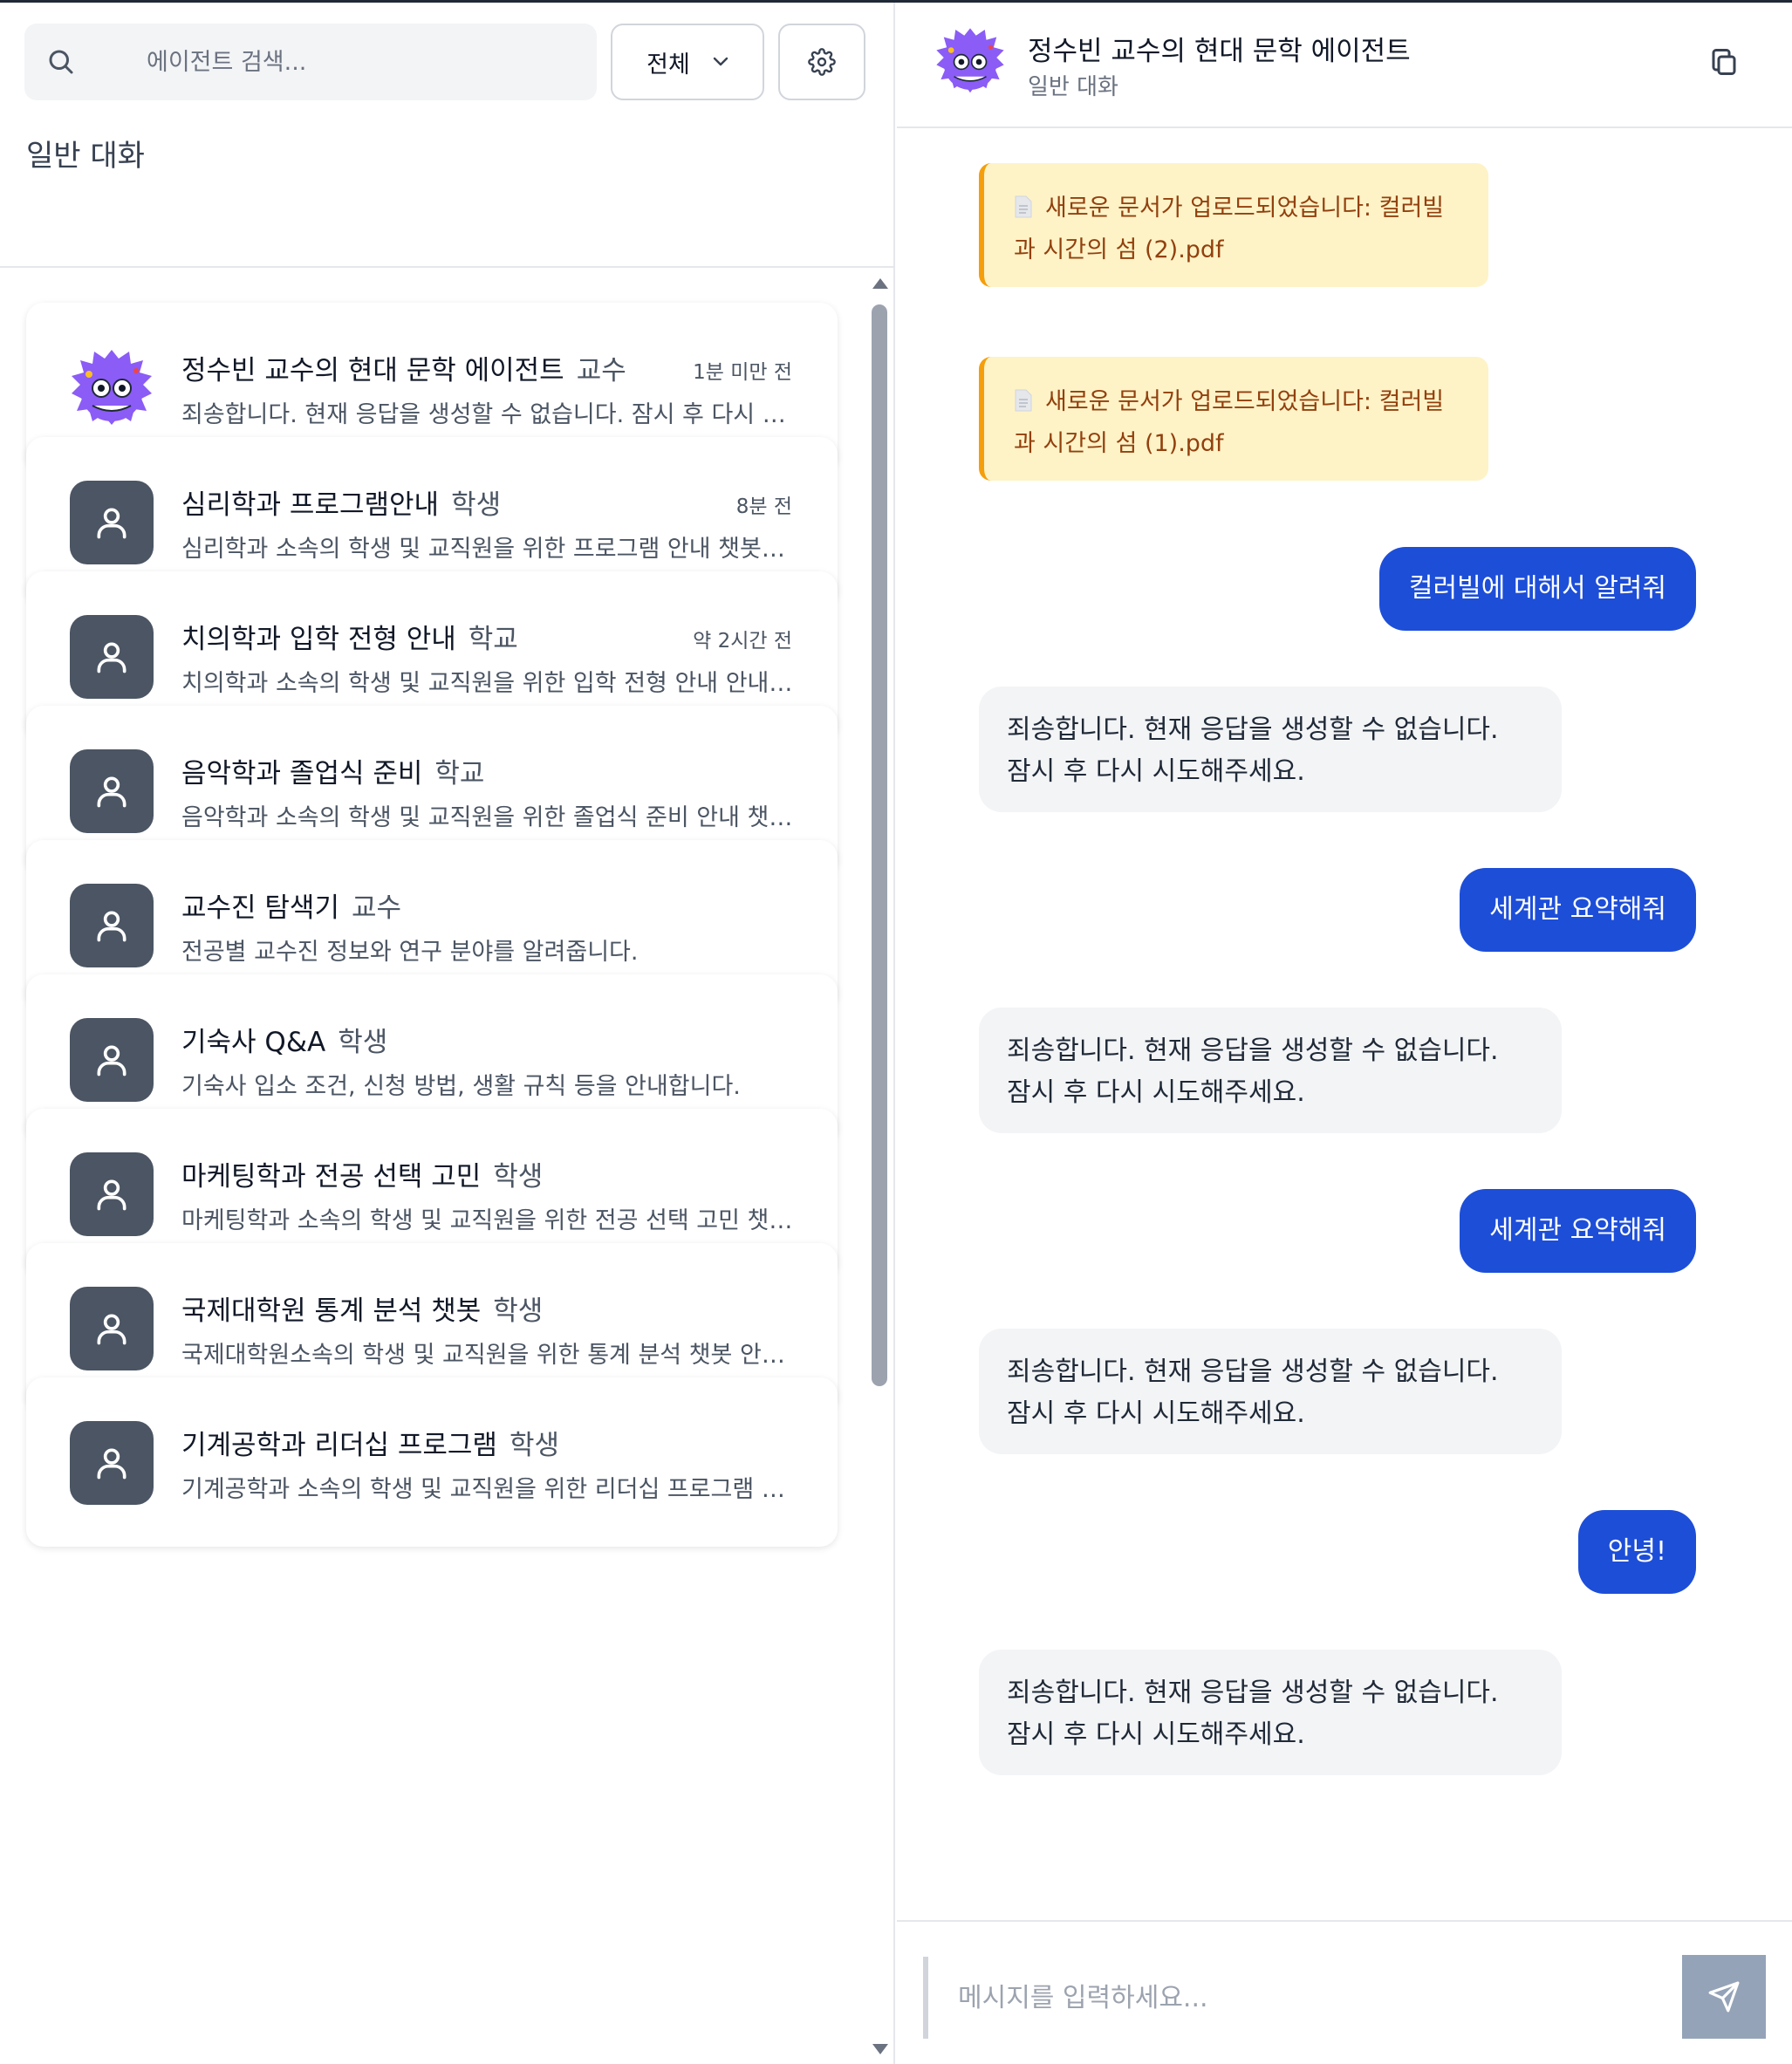 This screenshot has height=2064, width=1792. Describe the element at coordinates (489, 549) in the screenshot. I see `agent-description: 심리학과 소속의 학생 및 교직원을 위한 프로그램 안내 챗봇입니다.` at that location.